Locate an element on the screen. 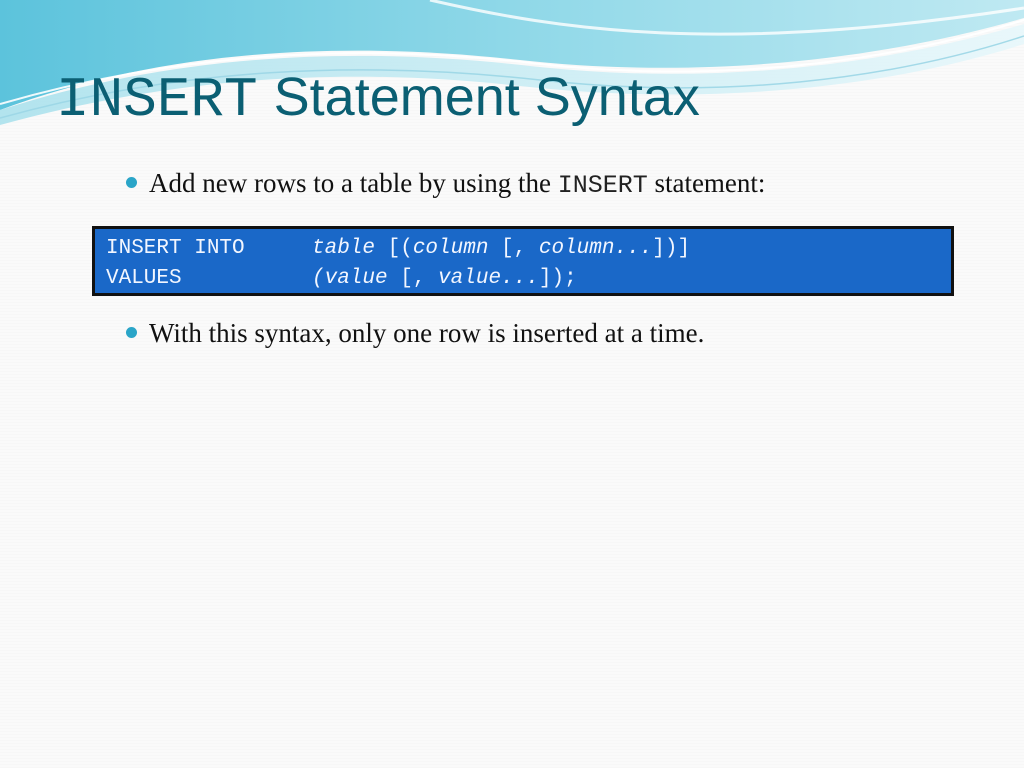 This screenshot has width=1024, height=768. code-bracket-close: ])] is located at coordinates (671, 248).